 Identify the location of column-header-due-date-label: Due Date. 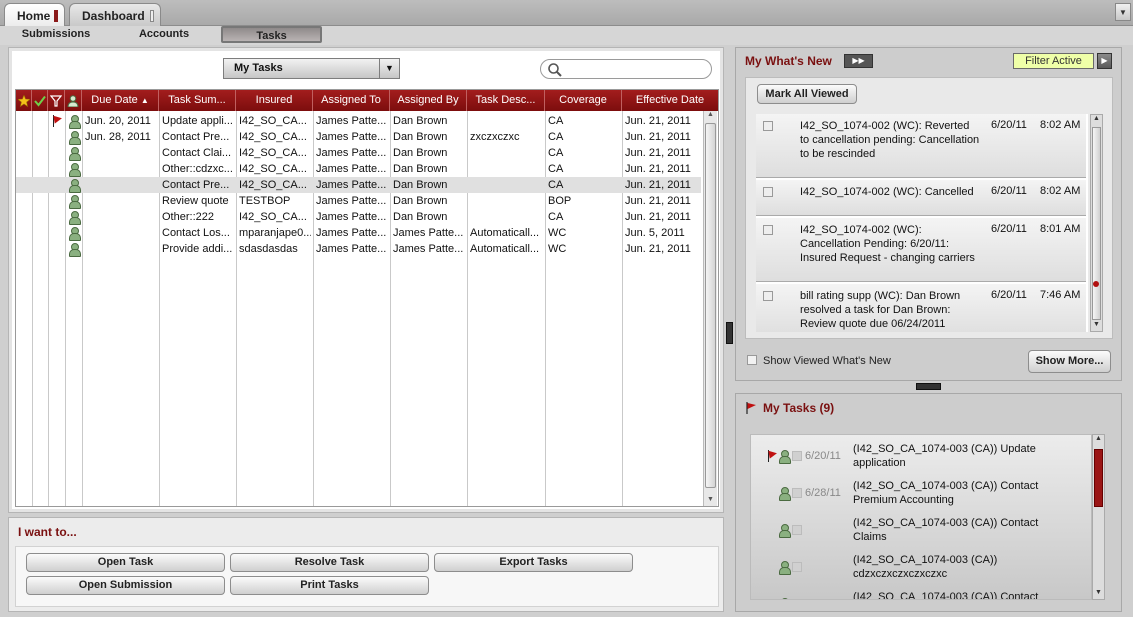
(114, 100).